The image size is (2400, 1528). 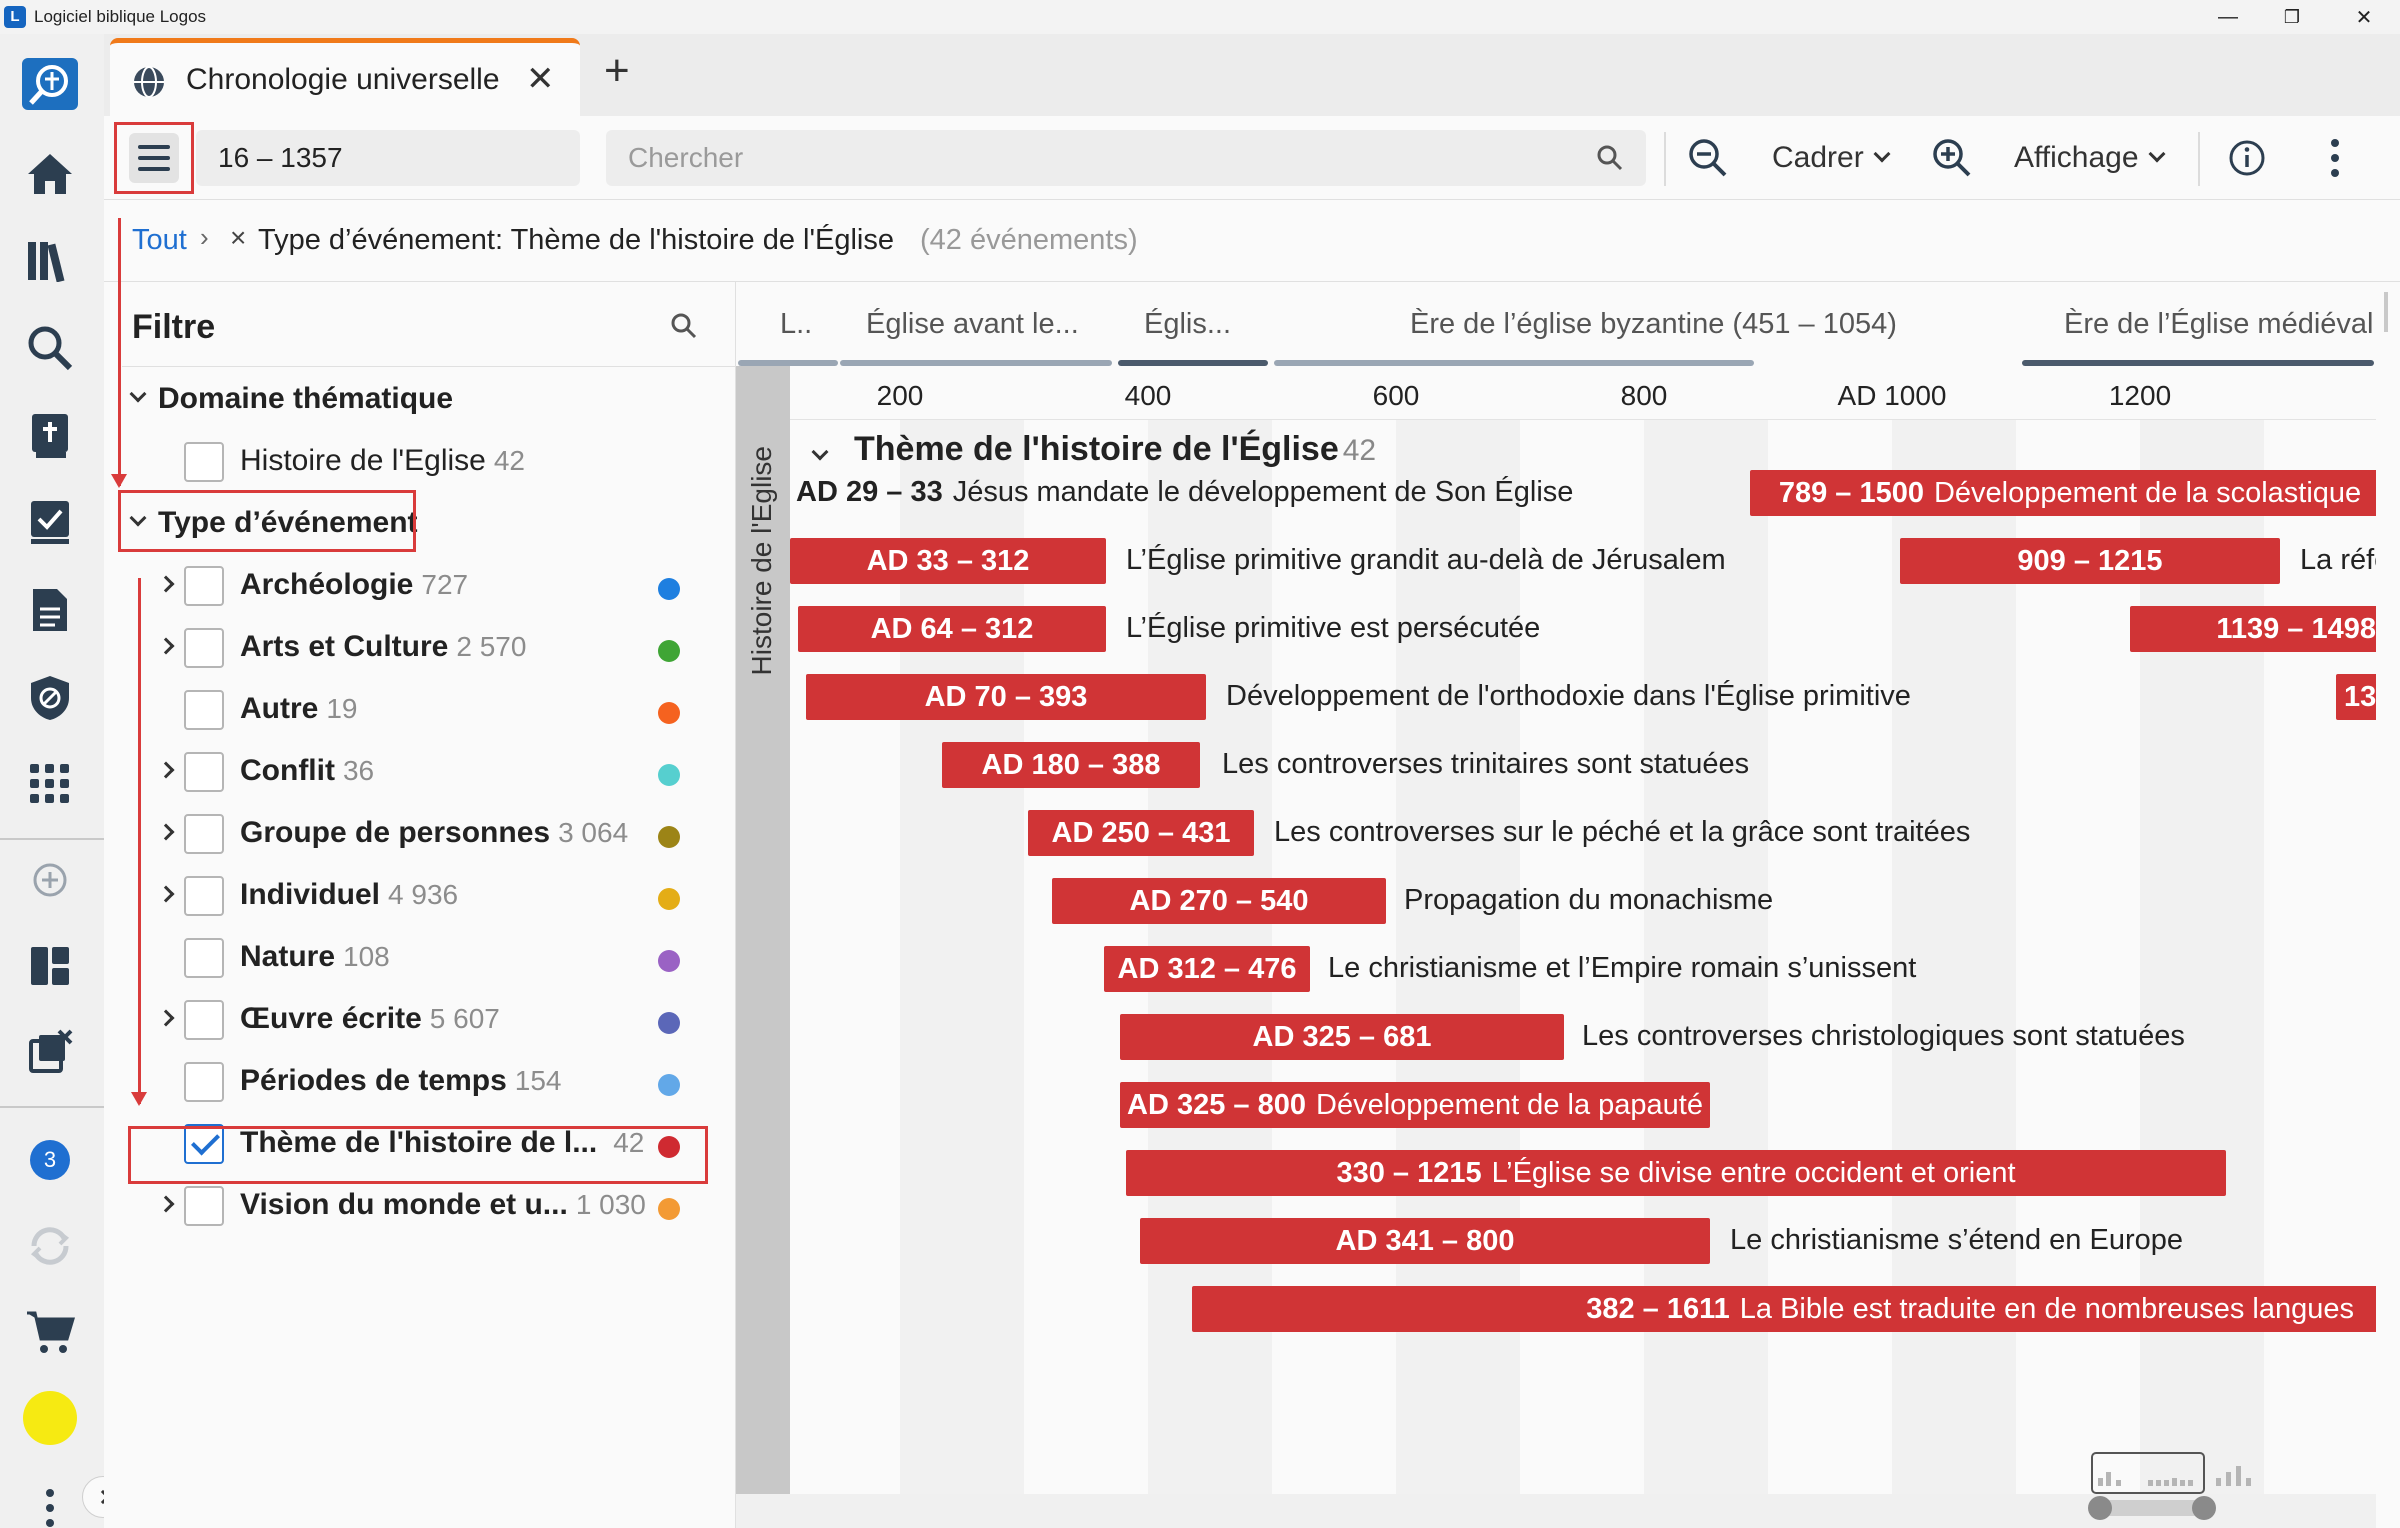 What do you see at coordinates (50, 436) in the screenshot?
I see `bible-icon` at bounding box center [50, 436].